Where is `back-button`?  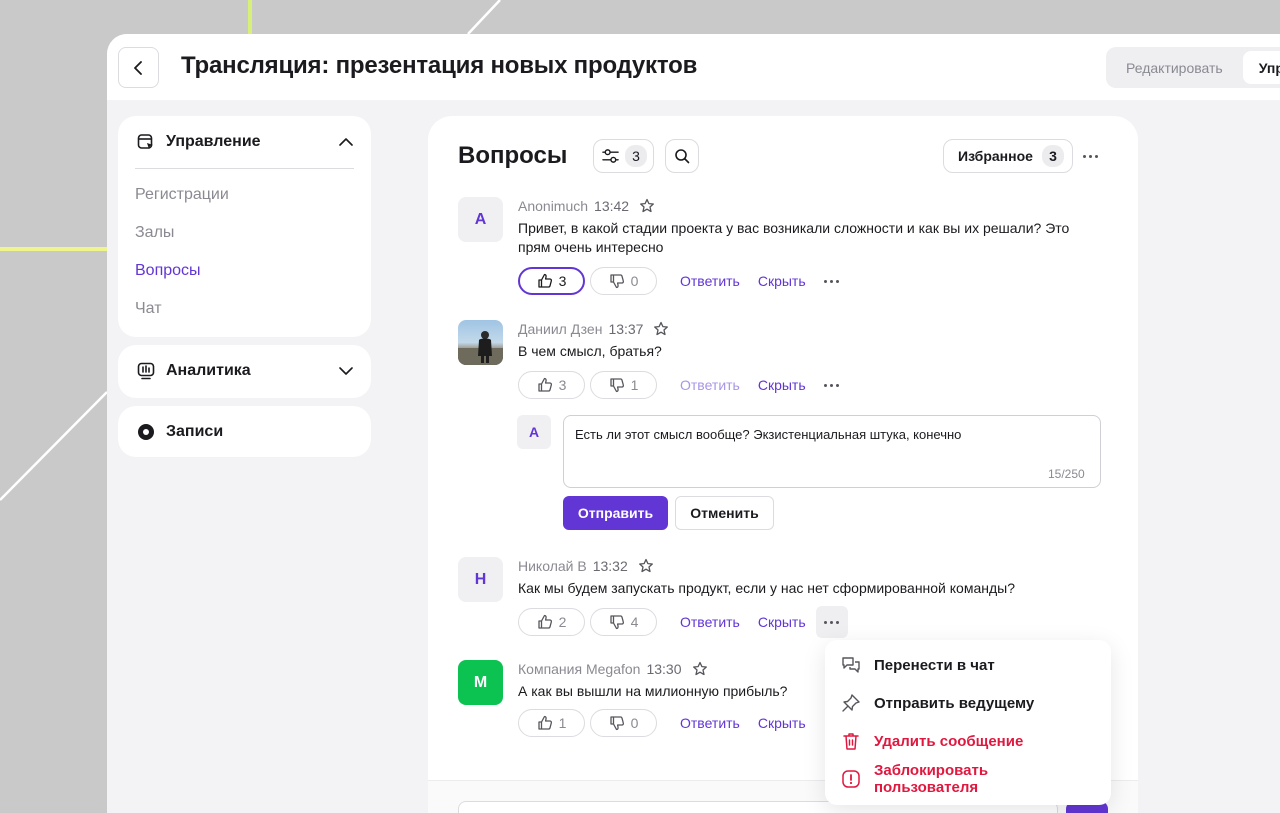 back-button is located at coordinates (138, 67).